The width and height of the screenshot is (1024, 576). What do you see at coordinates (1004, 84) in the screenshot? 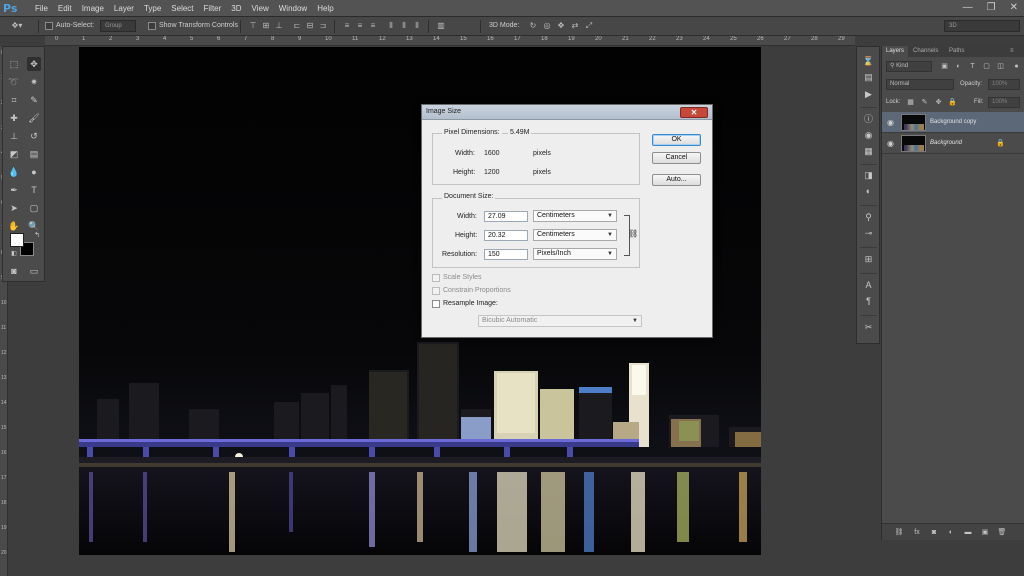
I see `opacity-input: 100%` at bounding box center [1004, 84].